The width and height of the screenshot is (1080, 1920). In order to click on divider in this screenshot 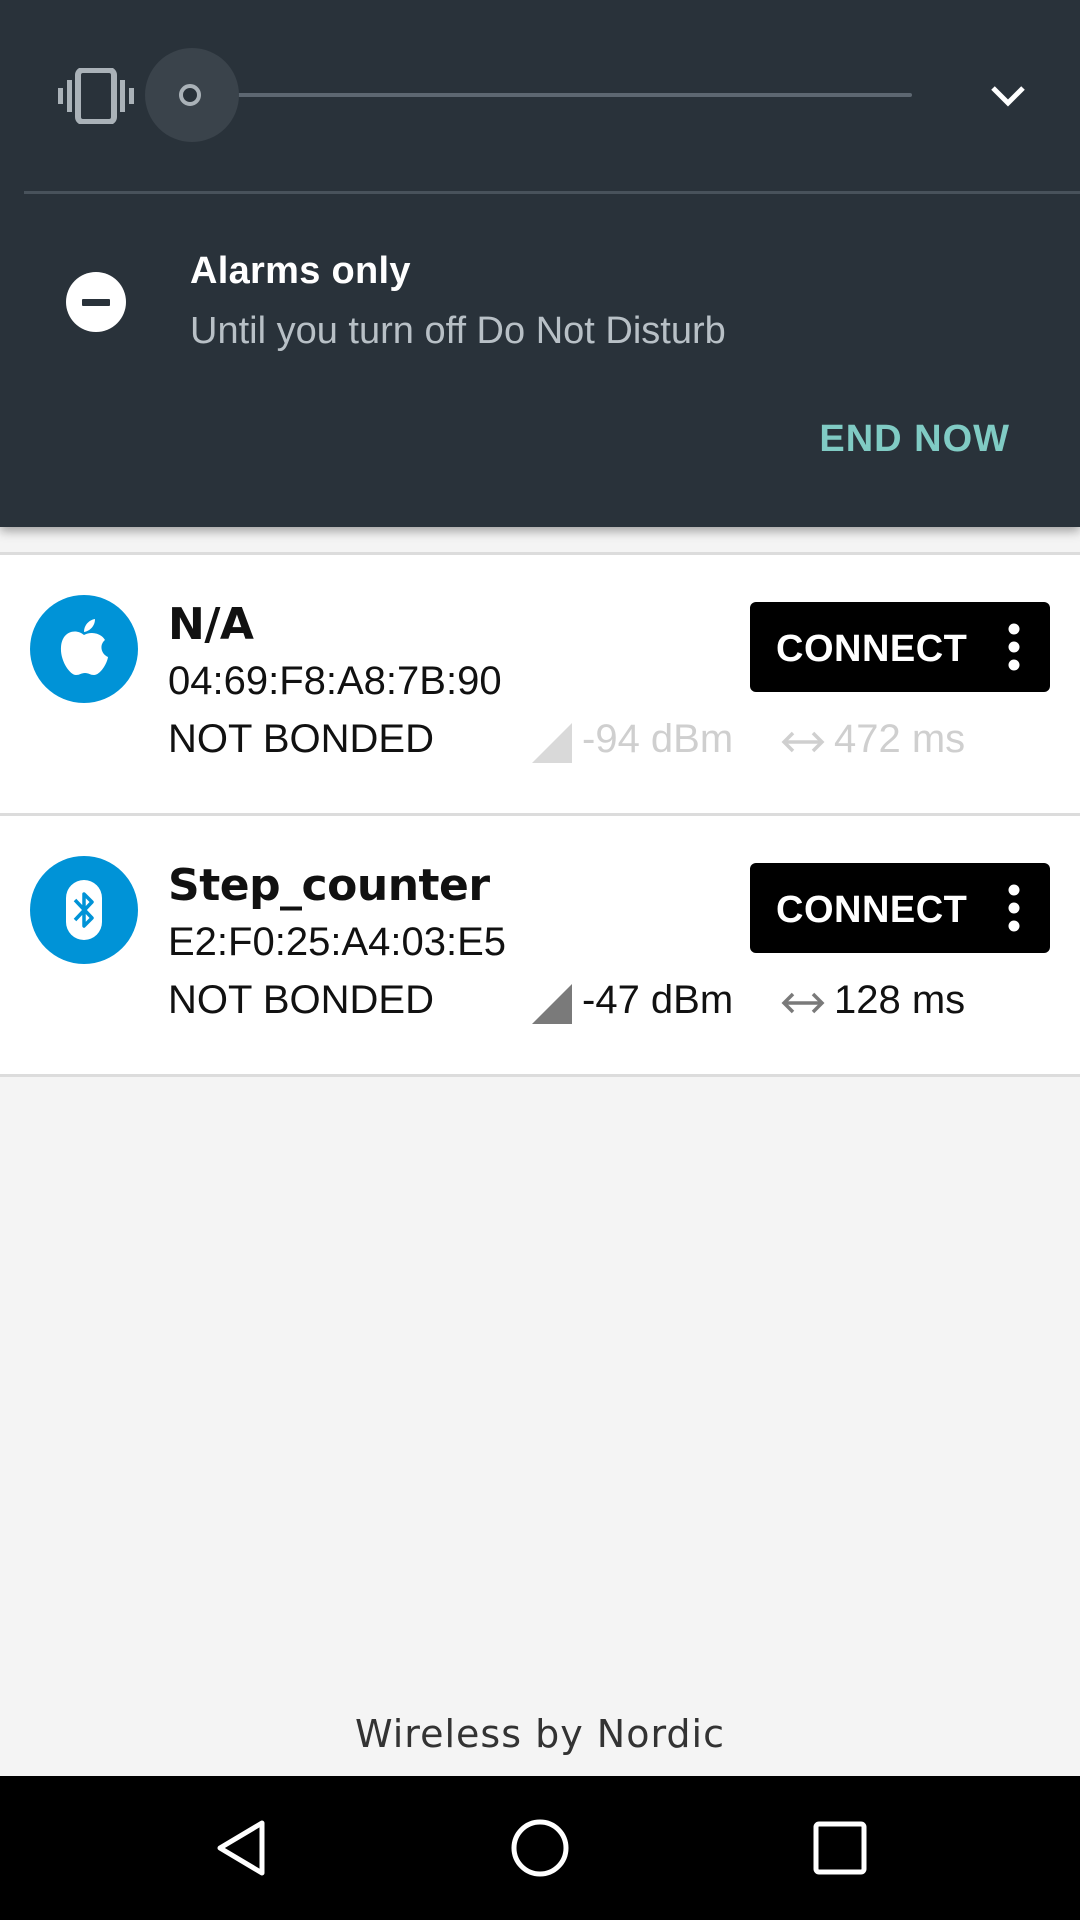, I will do `click(552, 192)`.